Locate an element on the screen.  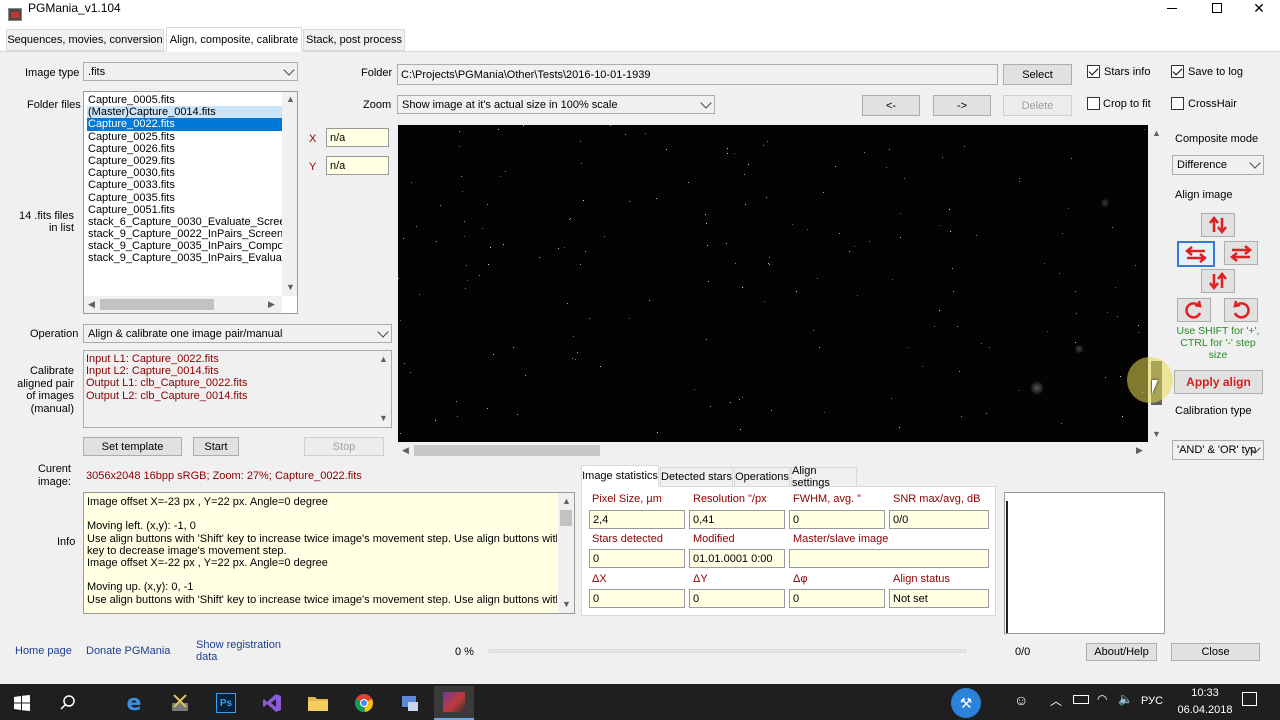
vertical-scrollbar: ▲ ▼ is located at coordinates (289, 194).